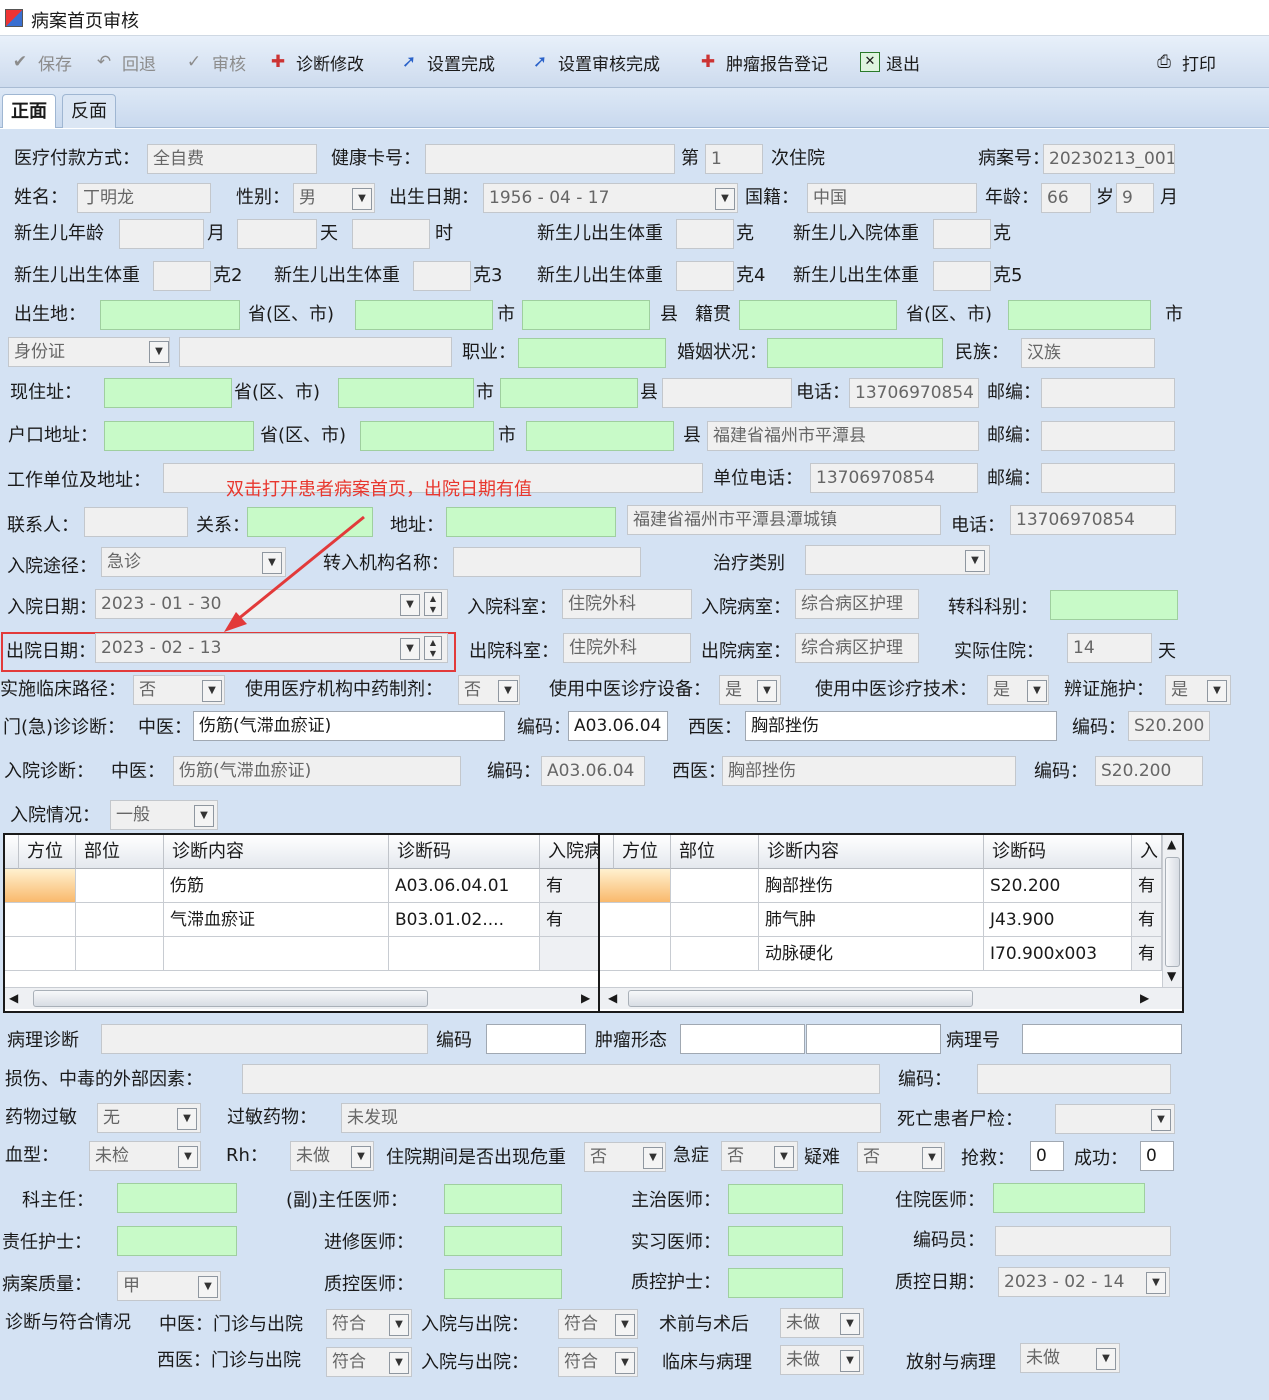 The image size is (1269, 1400). What do you see at coordinates (871, 886) in the screenshot?
I see `table-cell: 胸部挫伤` at bounding box center [871, 886].